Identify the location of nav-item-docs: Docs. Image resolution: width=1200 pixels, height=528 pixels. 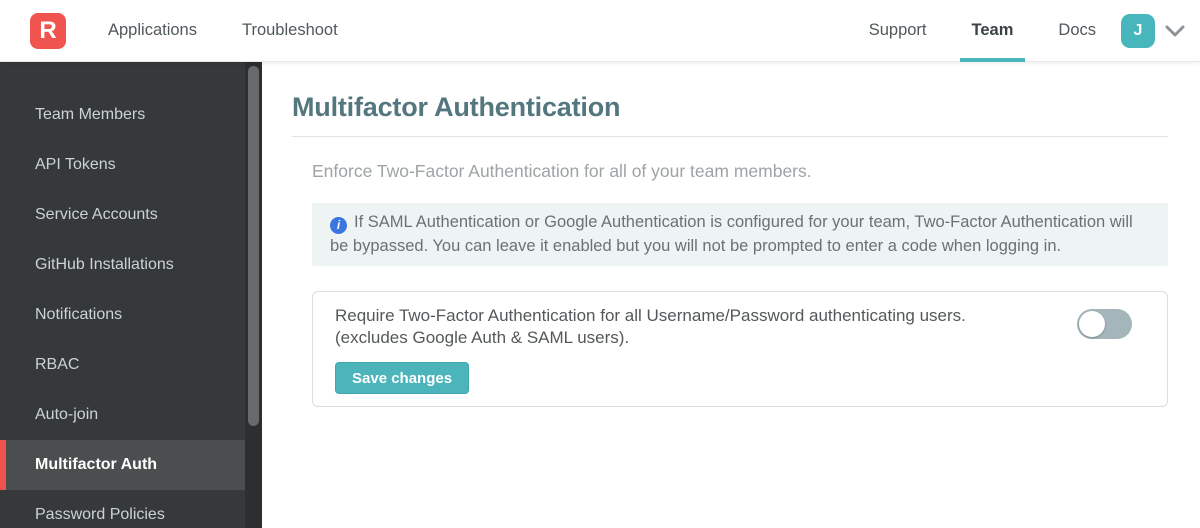
(1077, 31).